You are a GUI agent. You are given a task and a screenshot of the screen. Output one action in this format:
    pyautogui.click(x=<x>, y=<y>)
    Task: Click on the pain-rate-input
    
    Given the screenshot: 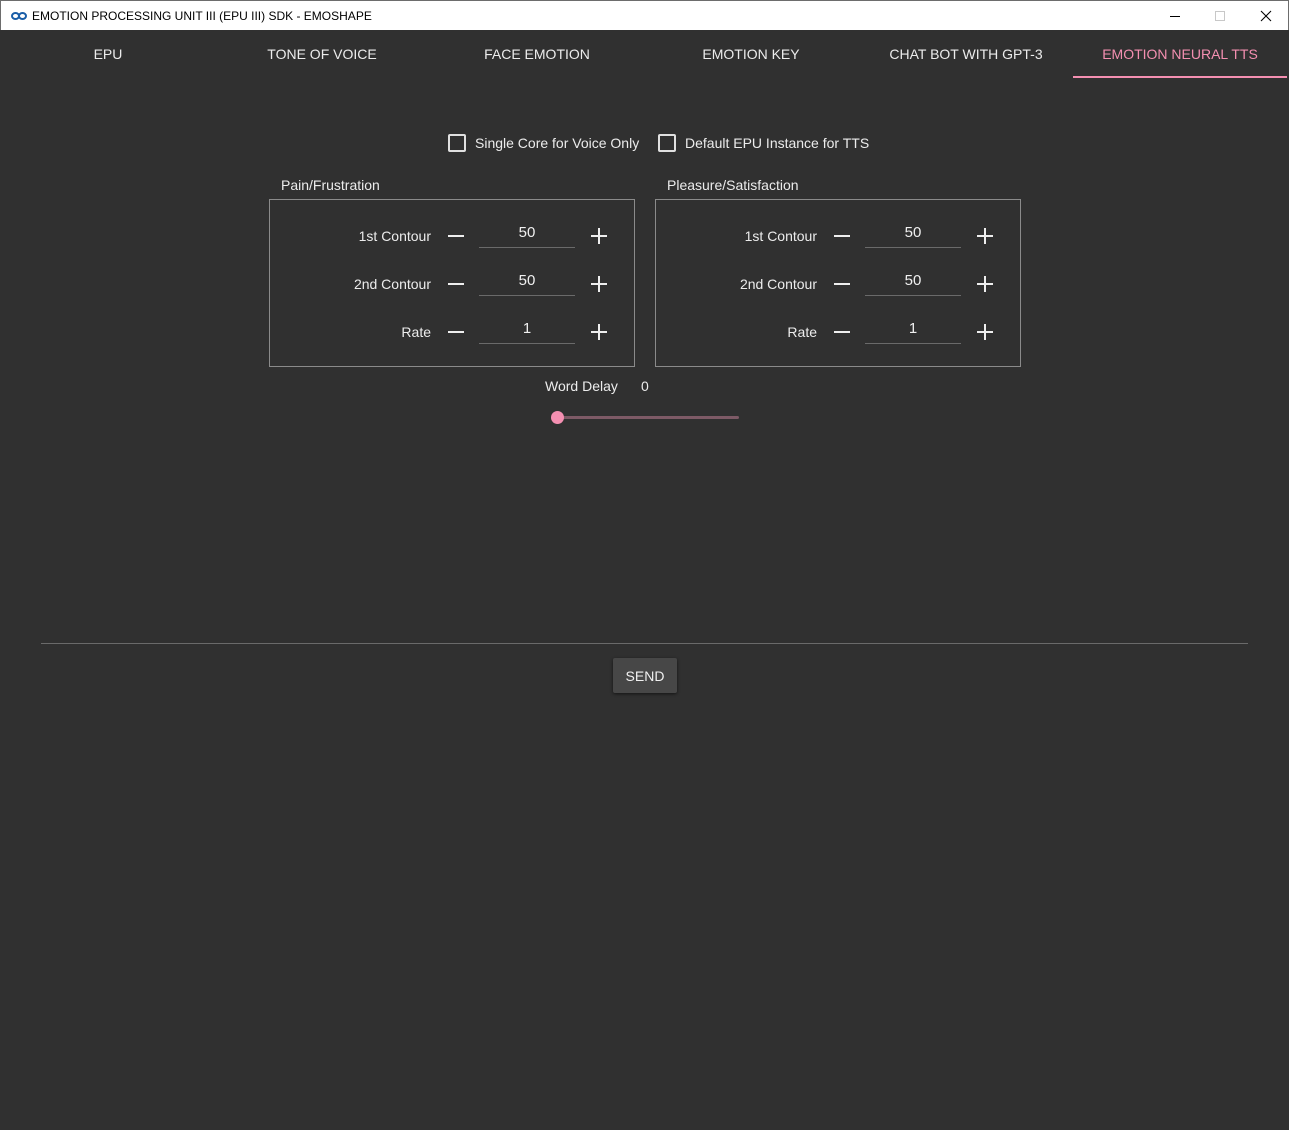 What is the action you would take?
    pyautogui.click(x=527, y=329)
    